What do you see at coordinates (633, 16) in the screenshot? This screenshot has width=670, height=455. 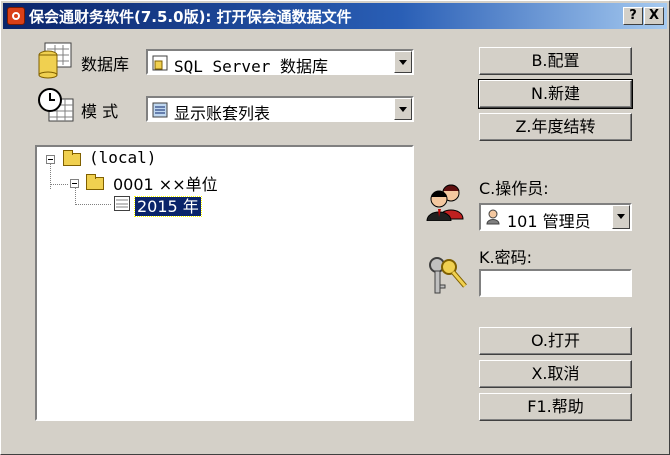 I see `help-title-button: ?` at bounding box center [633, 16].